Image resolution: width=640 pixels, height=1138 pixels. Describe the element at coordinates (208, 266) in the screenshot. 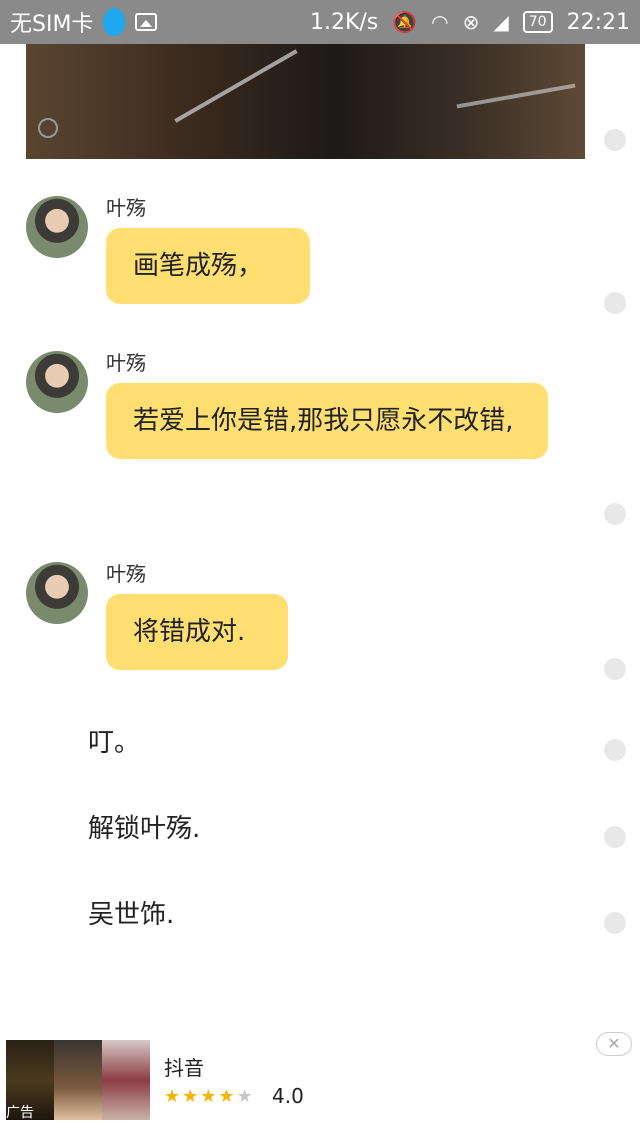

I see `message-bubble: 画笔成殇，` at that location.